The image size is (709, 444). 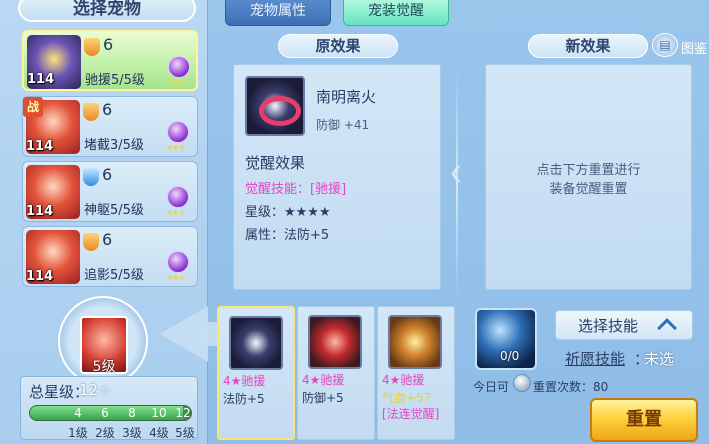 I want to click on item-name: 南明离火, so click(x=346, y=97).